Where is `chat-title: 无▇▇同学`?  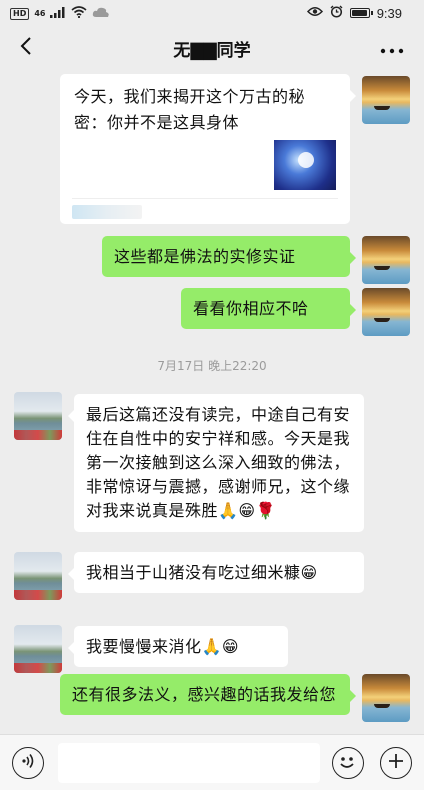
chat-title: 无▇▇同学 is located at coordinates (212, 51).